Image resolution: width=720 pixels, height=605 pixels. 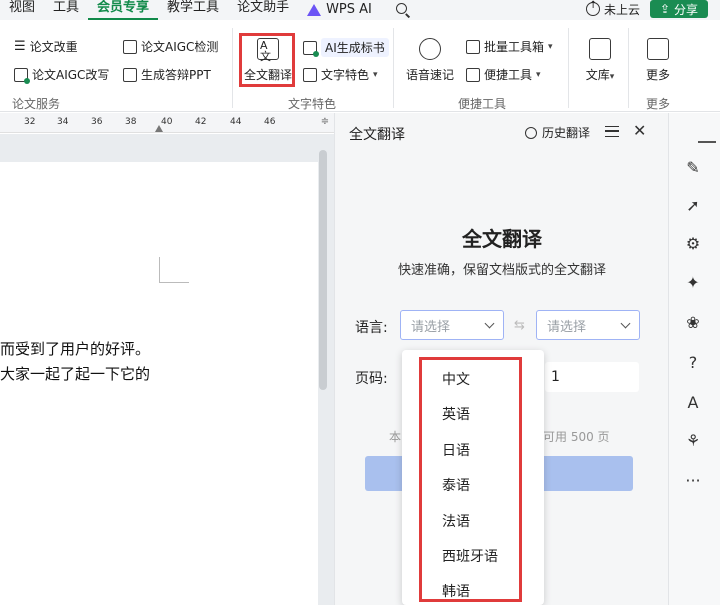 I want to click on share-button: ⇪ 分享, so click(x=679, y=9).